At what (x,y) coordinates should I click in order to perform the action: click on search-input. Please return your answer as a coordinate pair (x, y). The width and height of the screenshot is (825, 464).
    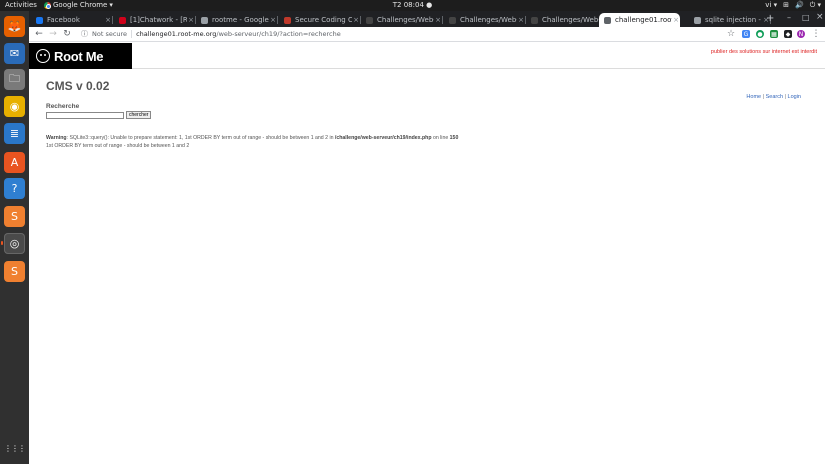
    Looking at the image, I should click on (85, 115).